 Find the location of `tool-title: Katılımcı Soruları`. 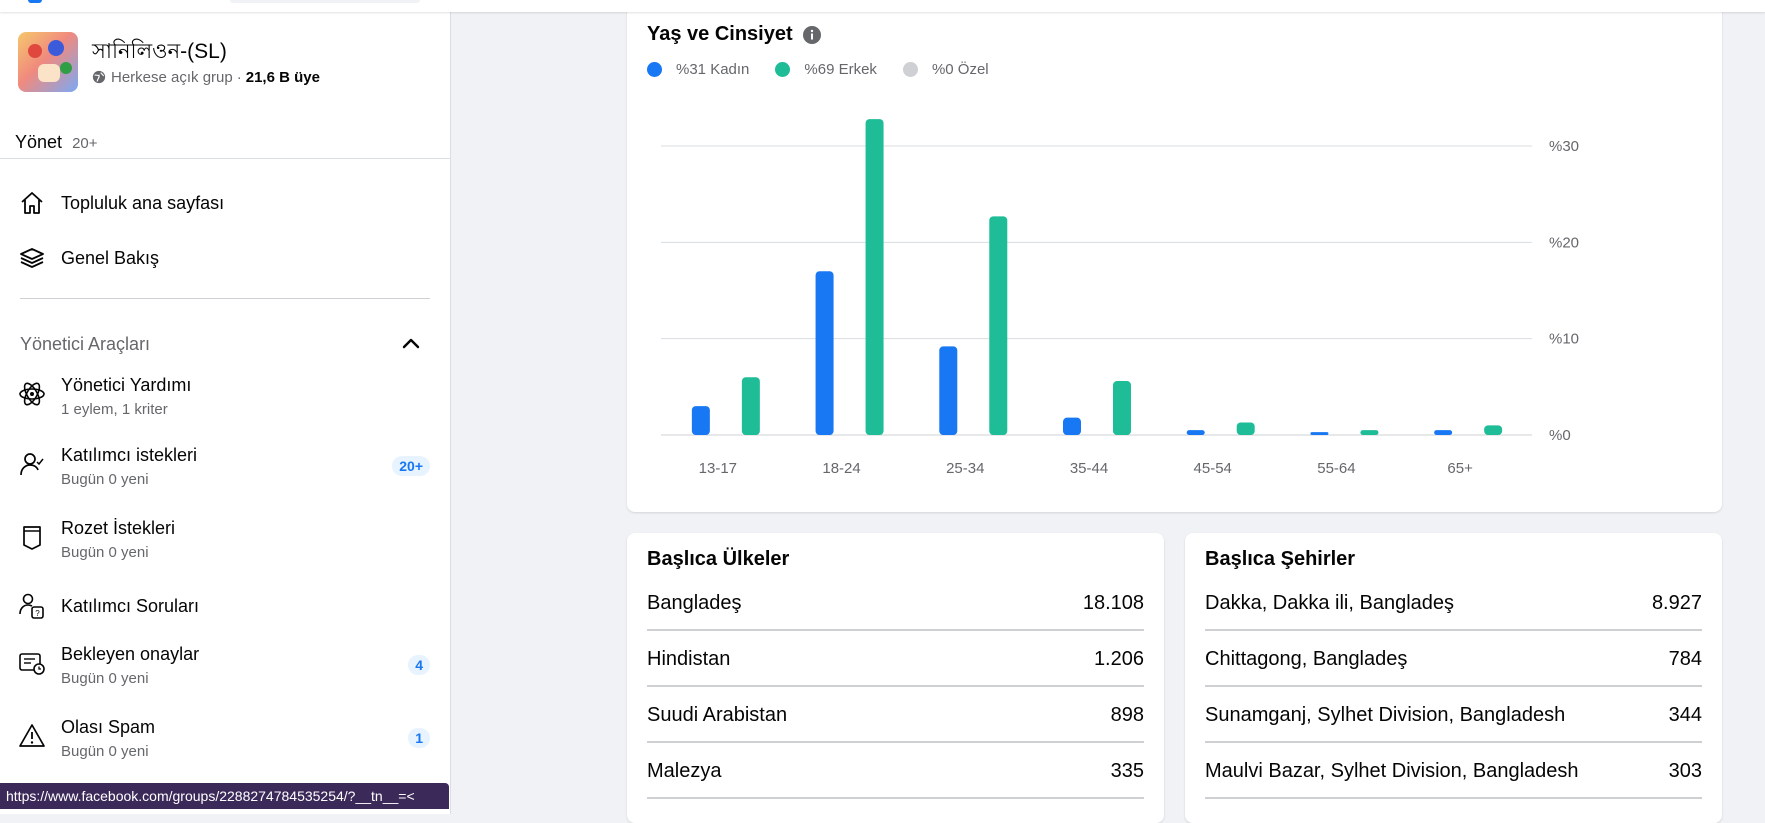

tool-title: Katılımcı Soruları is located at coordinates (130, 606).